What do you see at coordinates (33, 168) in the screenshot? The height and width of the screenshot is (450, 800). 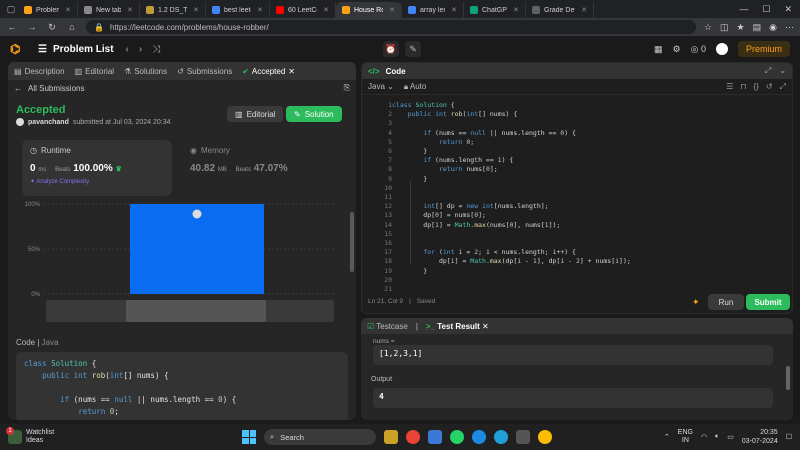 I see `runtime-value: 0` at bounding box center [33, 168].